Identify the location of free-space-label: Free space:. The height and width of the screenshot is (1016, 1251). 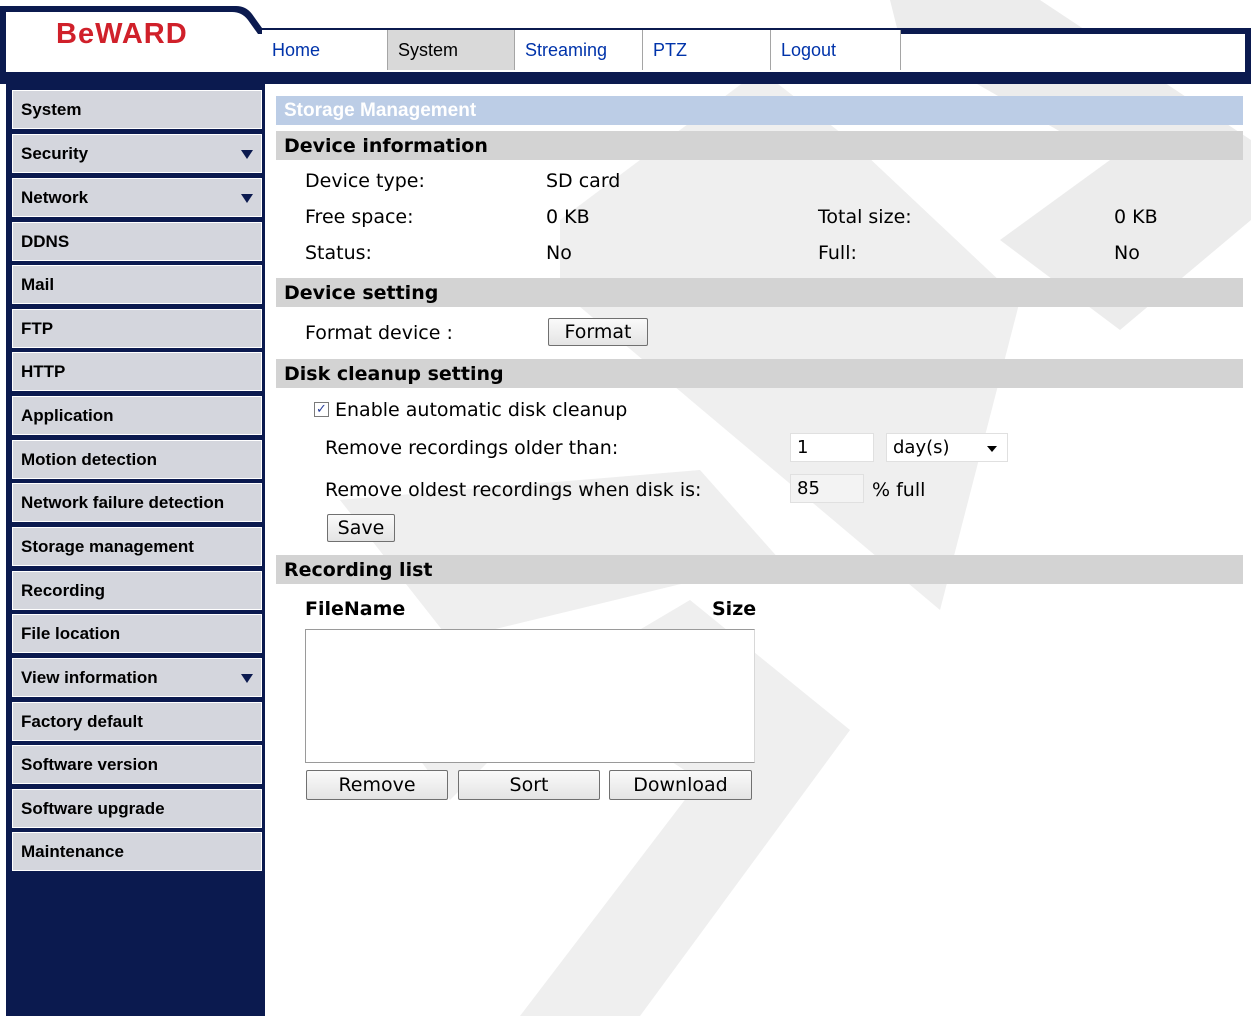
(359, 217).